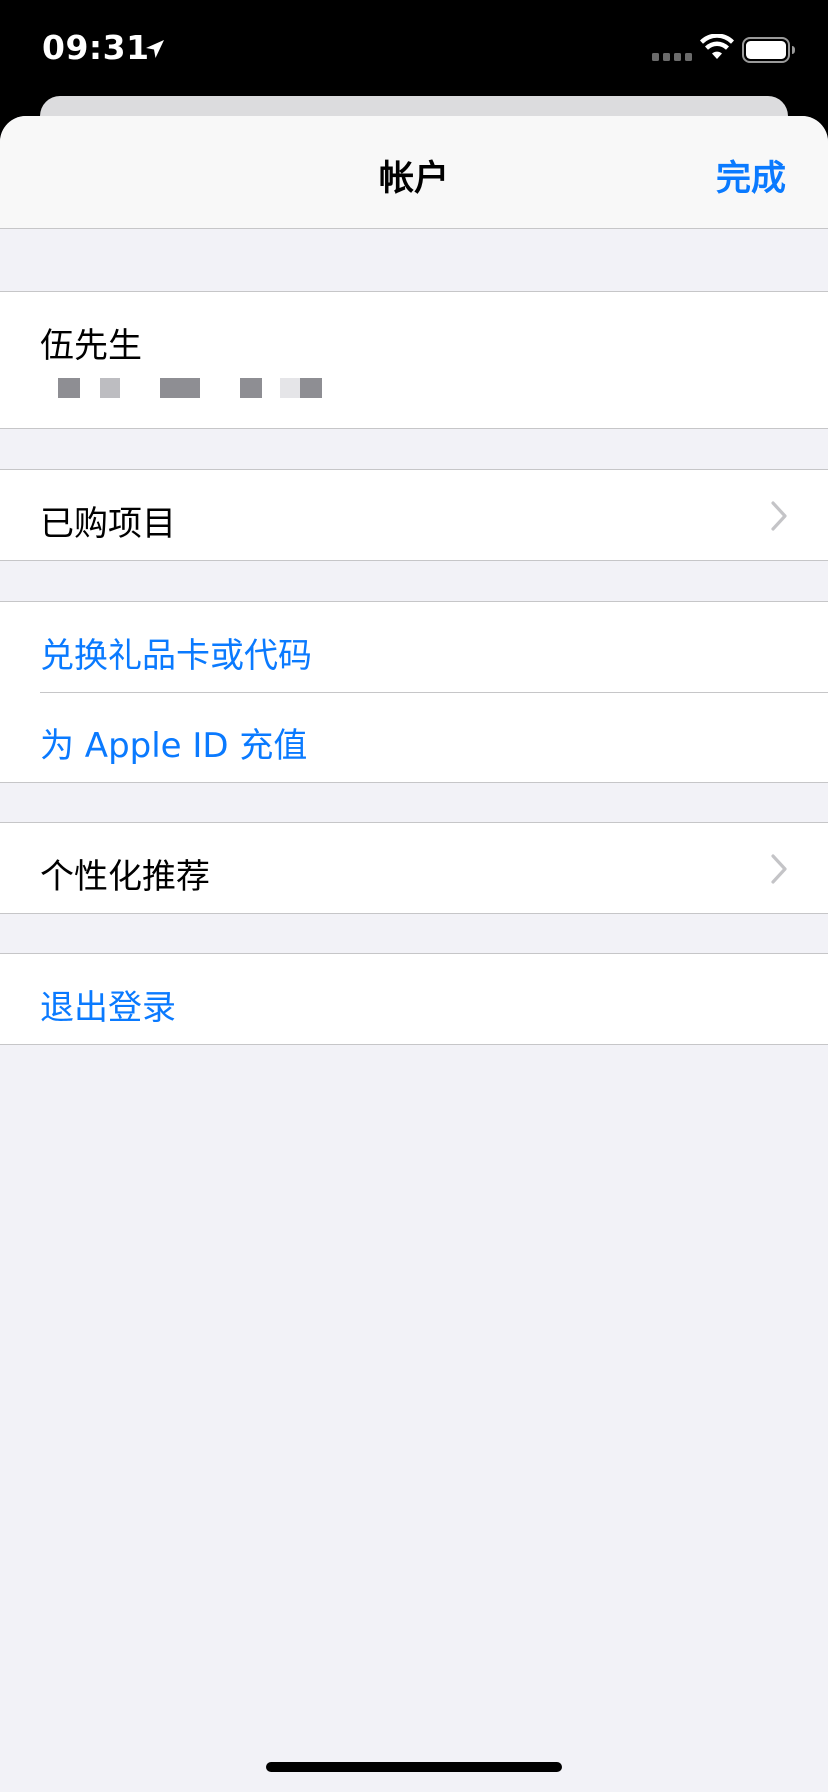 The height and width of the screenshot is (1792, 828). Describe the element at coordinates (108, 1004) in the screenshot. I see `sign-out-link: 退出登录` at that location.